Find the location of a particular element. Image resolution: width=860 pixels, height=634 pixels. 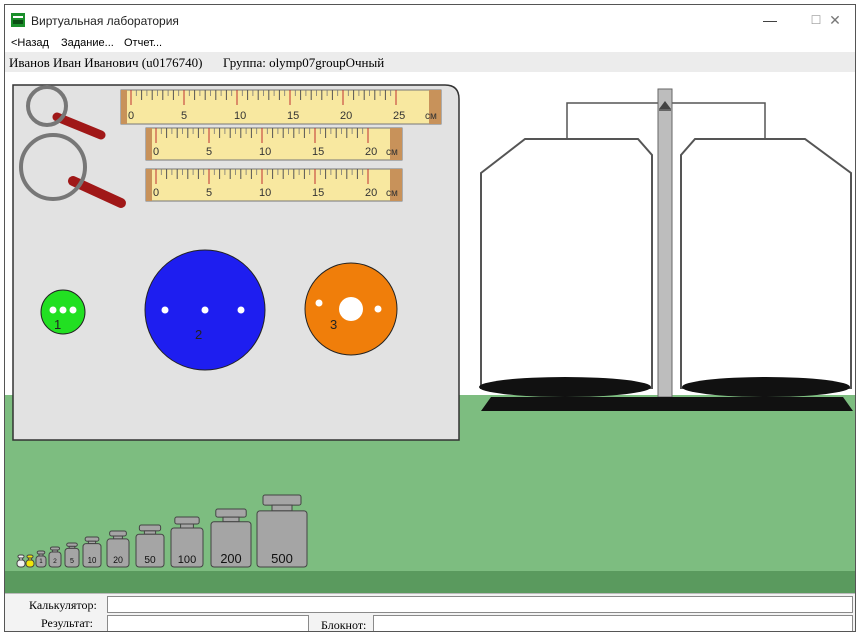

title-bar: Виртуальная лаборатория — ☐ ✕ is located at coordinates (430, 20).